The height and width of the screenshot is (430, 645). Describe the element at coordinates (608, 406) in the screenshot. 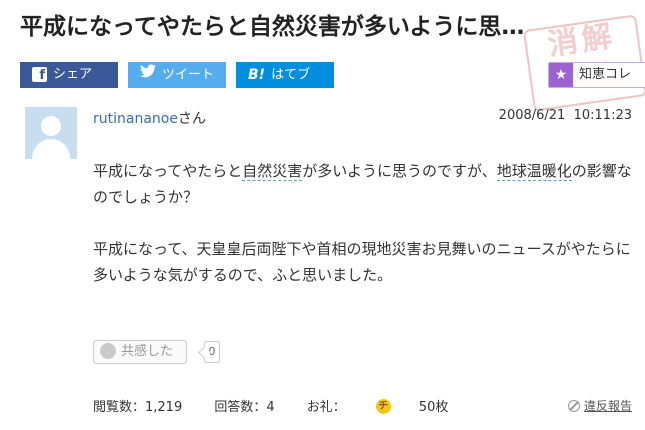

I see `report-label: 違反報告` at that location.